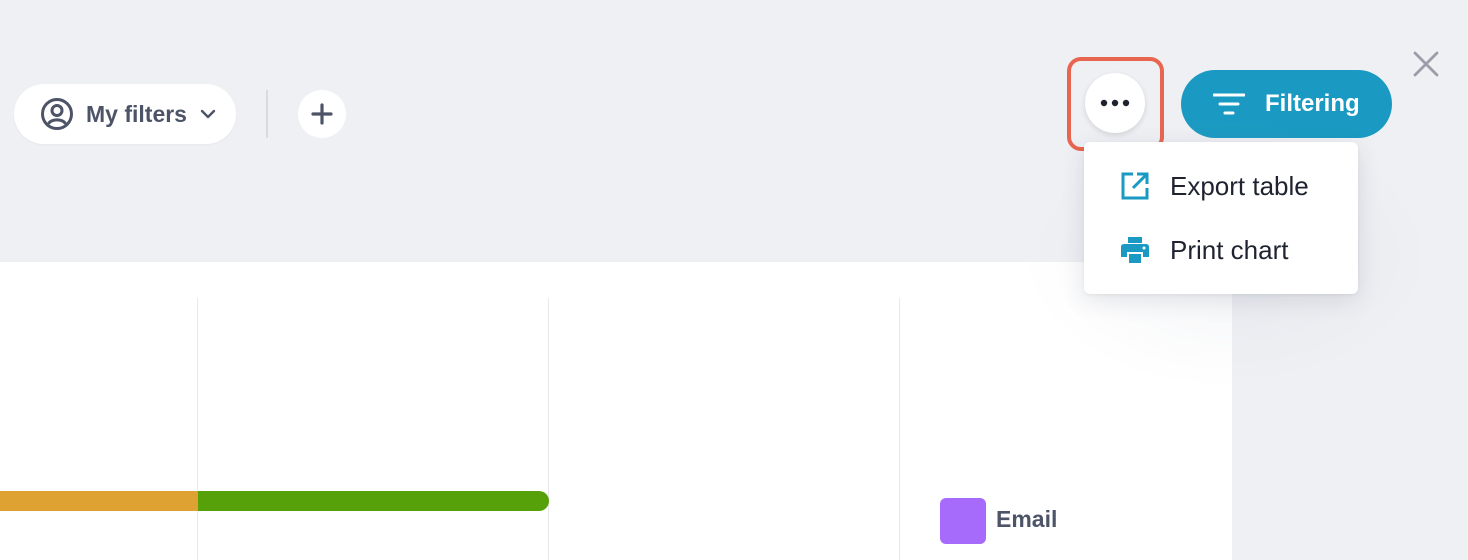 This screenshot has width=1468, height=560. Describe the element at coordinates (208, 114) in the screenshot. I see `chevron-down-icon` at that location.